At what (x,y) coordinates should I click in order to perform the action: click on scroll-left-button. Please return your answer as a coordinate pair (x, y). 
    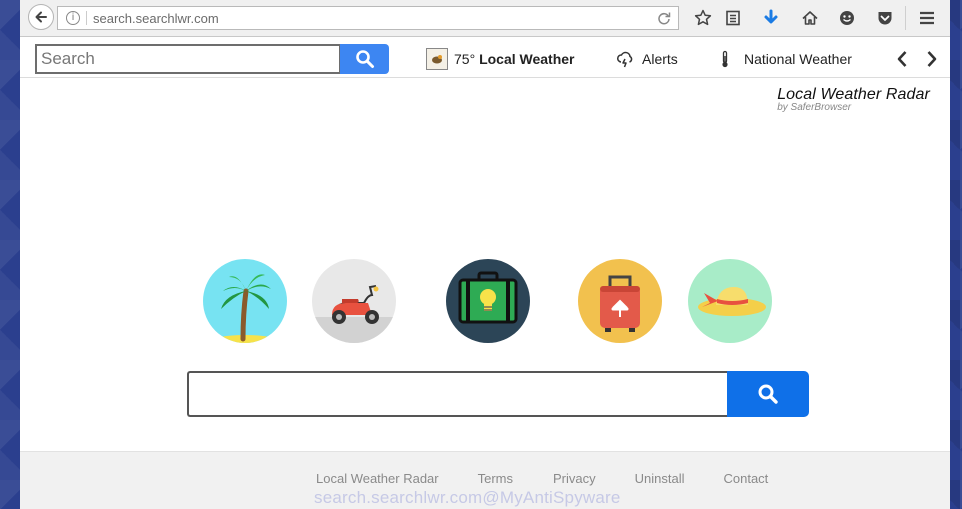
    Looking at the image, I should click on (902, 59).